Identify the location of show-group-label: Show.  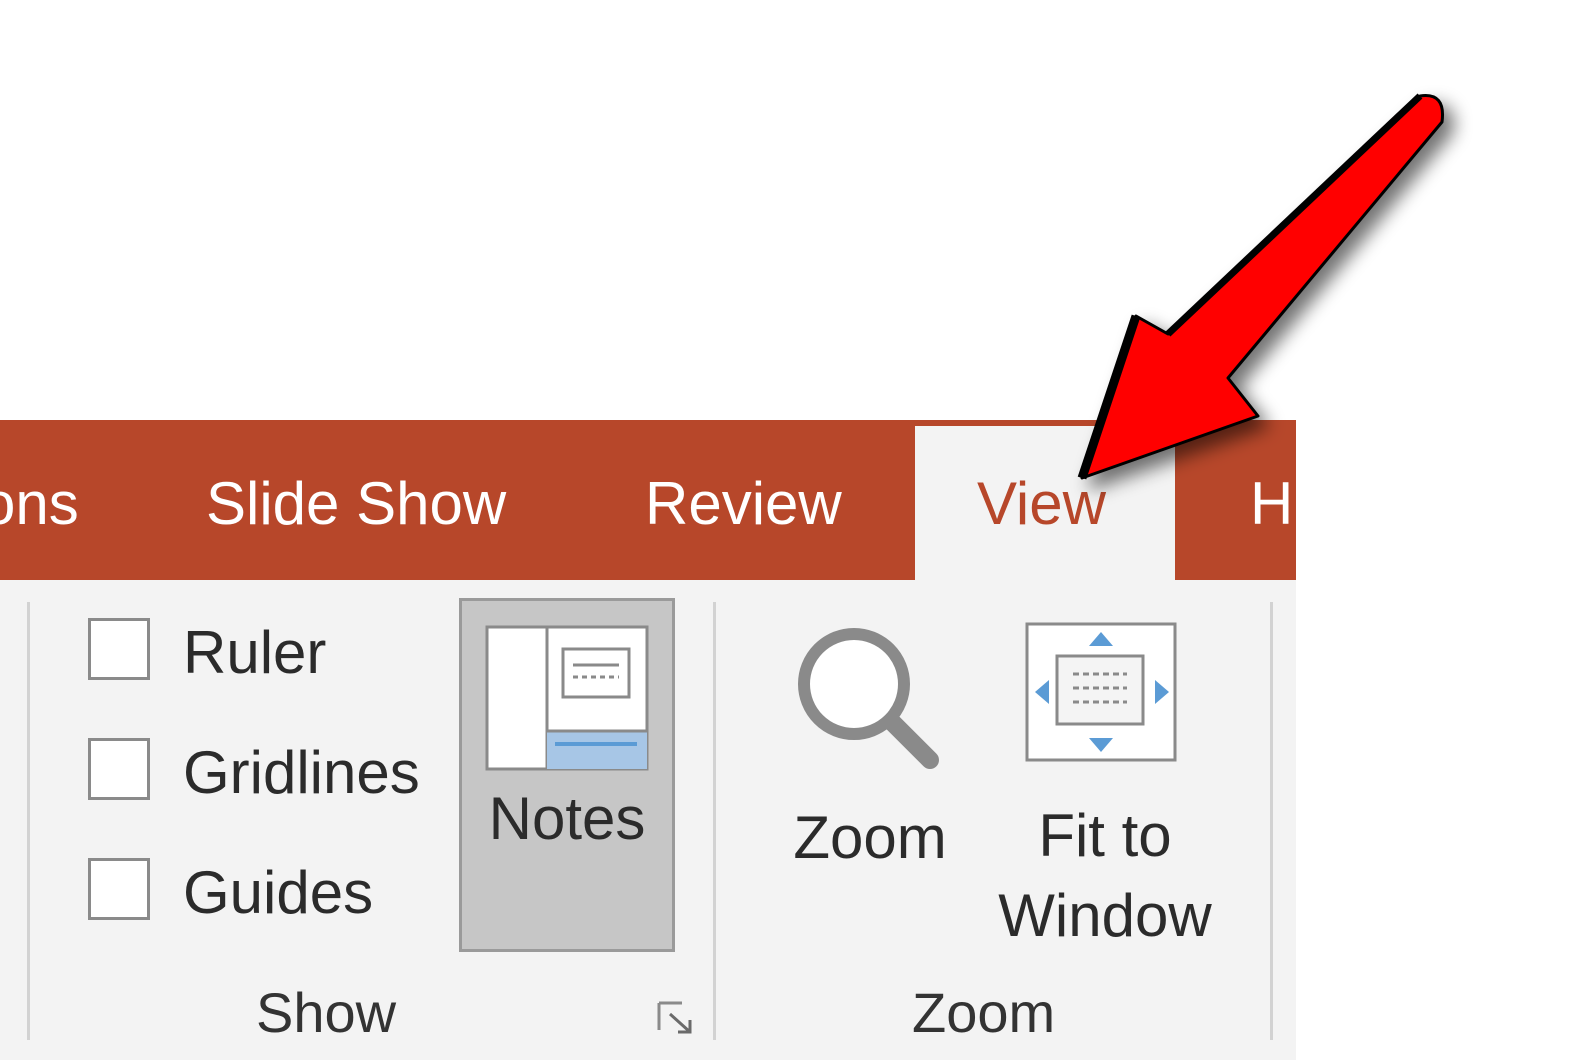
(326, 1012).